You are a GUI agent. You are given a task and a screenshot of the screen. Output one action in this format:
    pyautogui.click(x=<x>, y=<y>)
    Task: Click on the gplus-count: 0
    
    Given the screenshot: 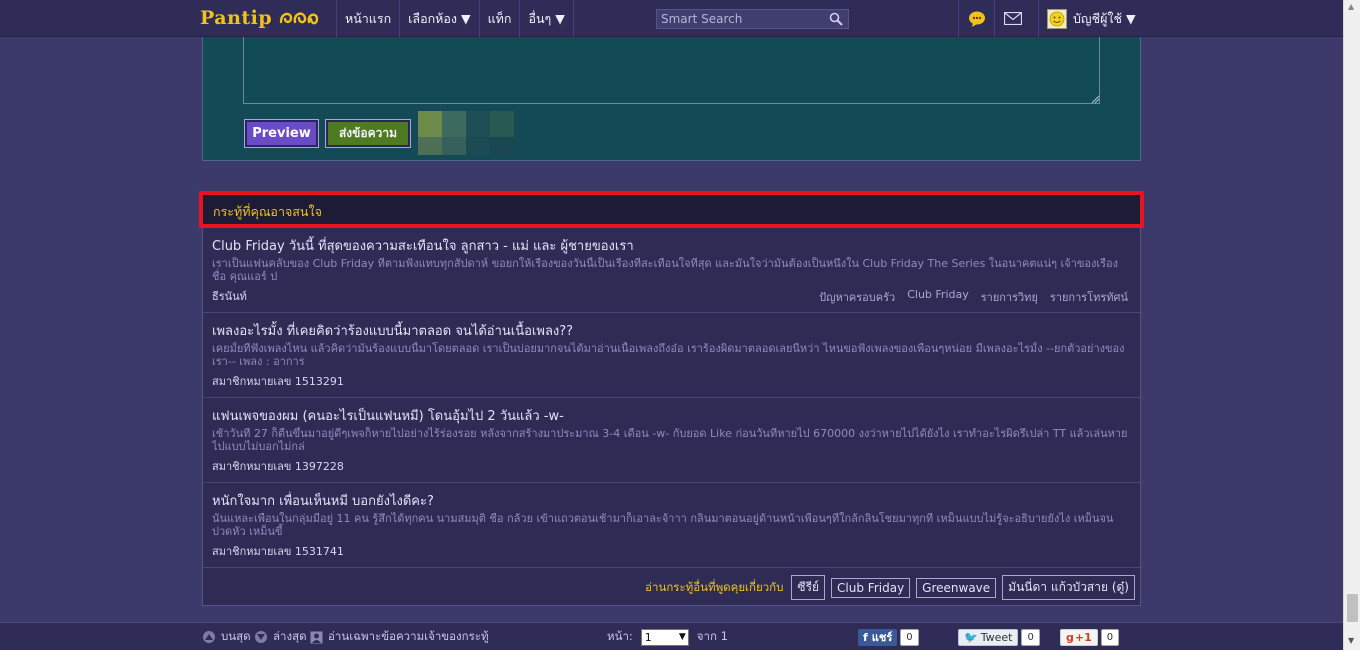 What is the action you would take?
    pyautogui.click(x=1110, y=637)
    